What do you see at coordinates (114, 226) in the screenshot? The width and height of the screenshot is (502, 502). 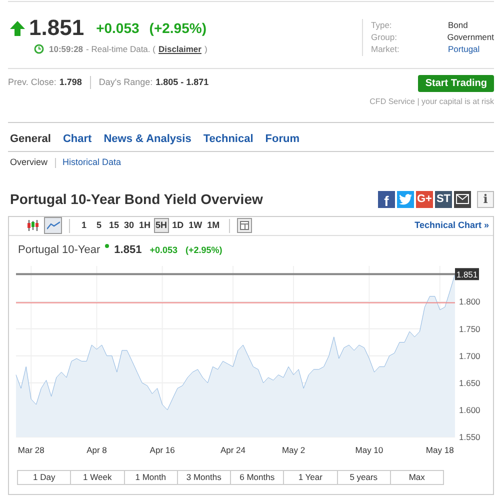 I see `interval-button: 15` at bounding box center [114, 226].